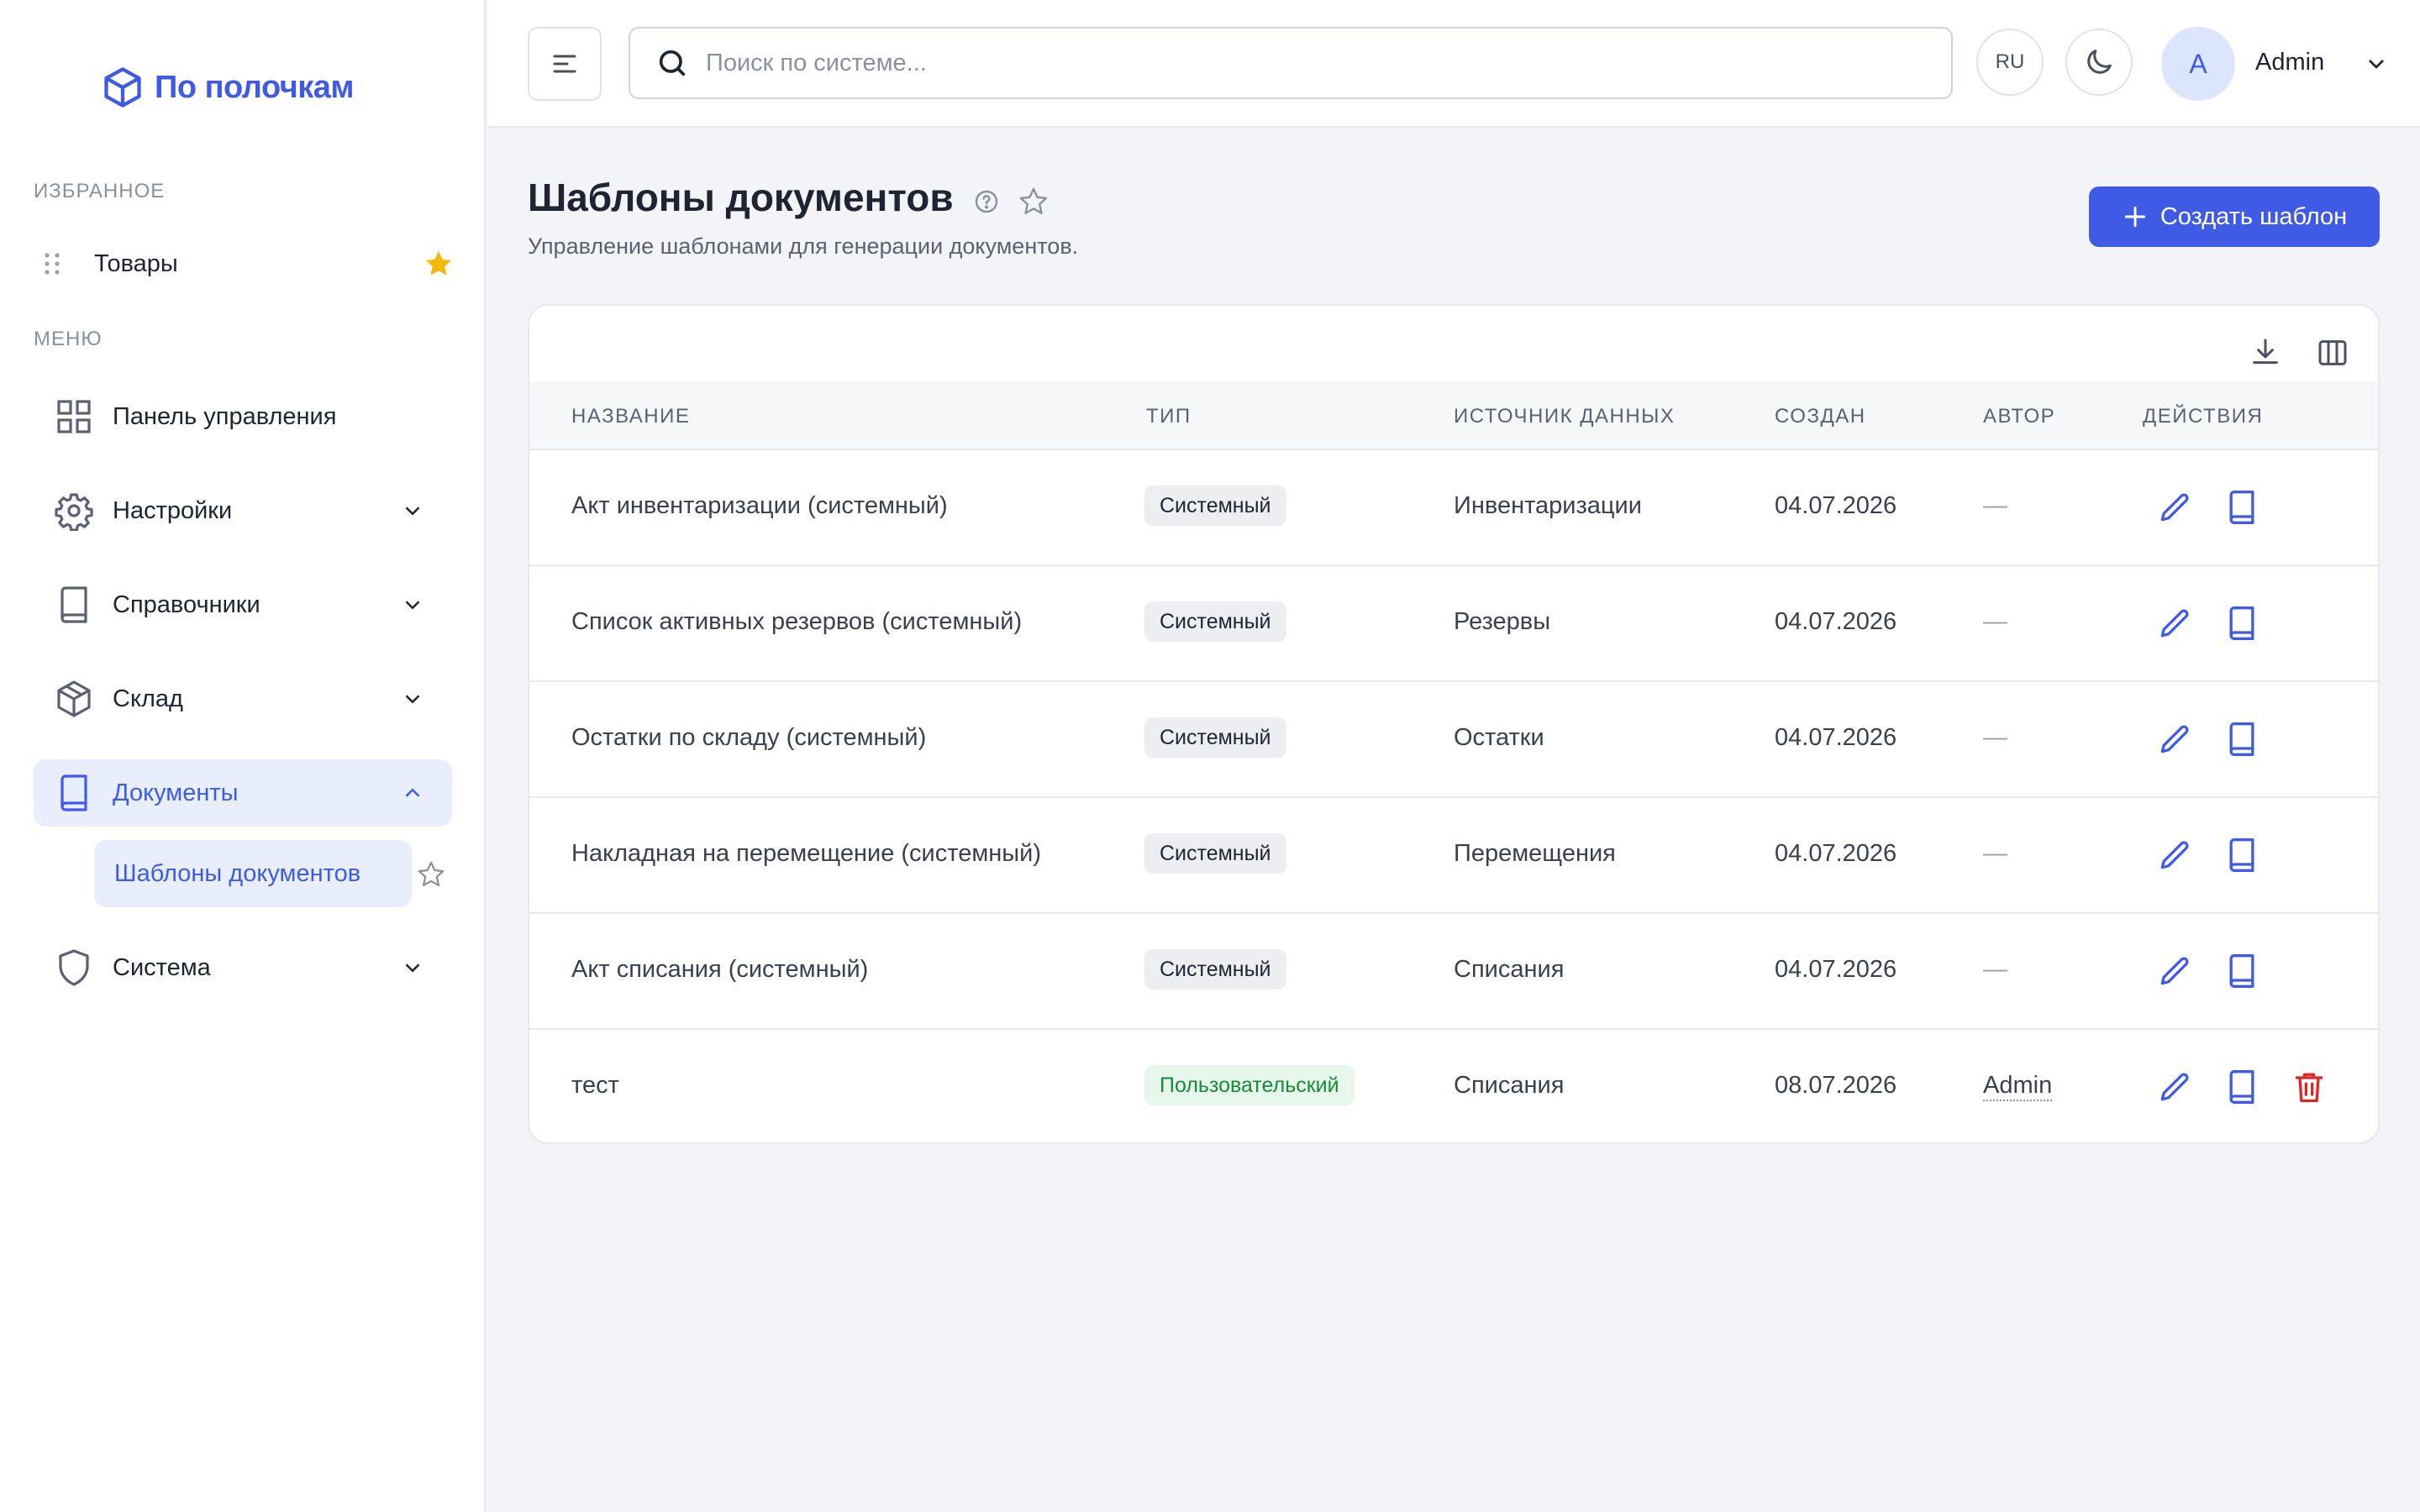 The width and height of the screenshot is (2420, 1512). What do you see at coordinates (162, 967) in the screenshot?
I see `sidebar-item-label: Система` at bounding box center [162, 967].